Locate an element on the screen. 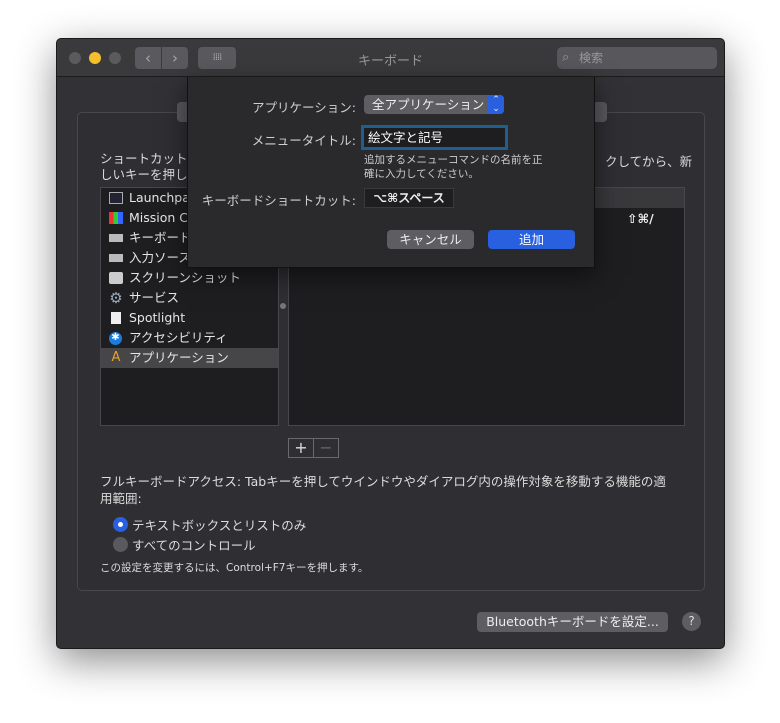 This screenshot has width=780, height=723. item-label: Spotlight is located at coordinates (157, 317).